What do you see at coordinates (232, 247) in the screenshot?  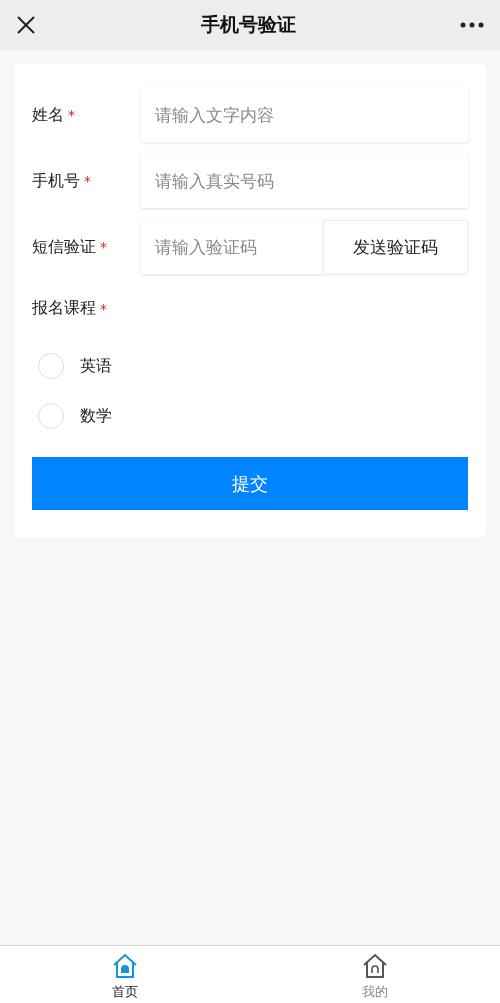 I see `input-field: 请输入验证码` at bounding box center [232, 247].